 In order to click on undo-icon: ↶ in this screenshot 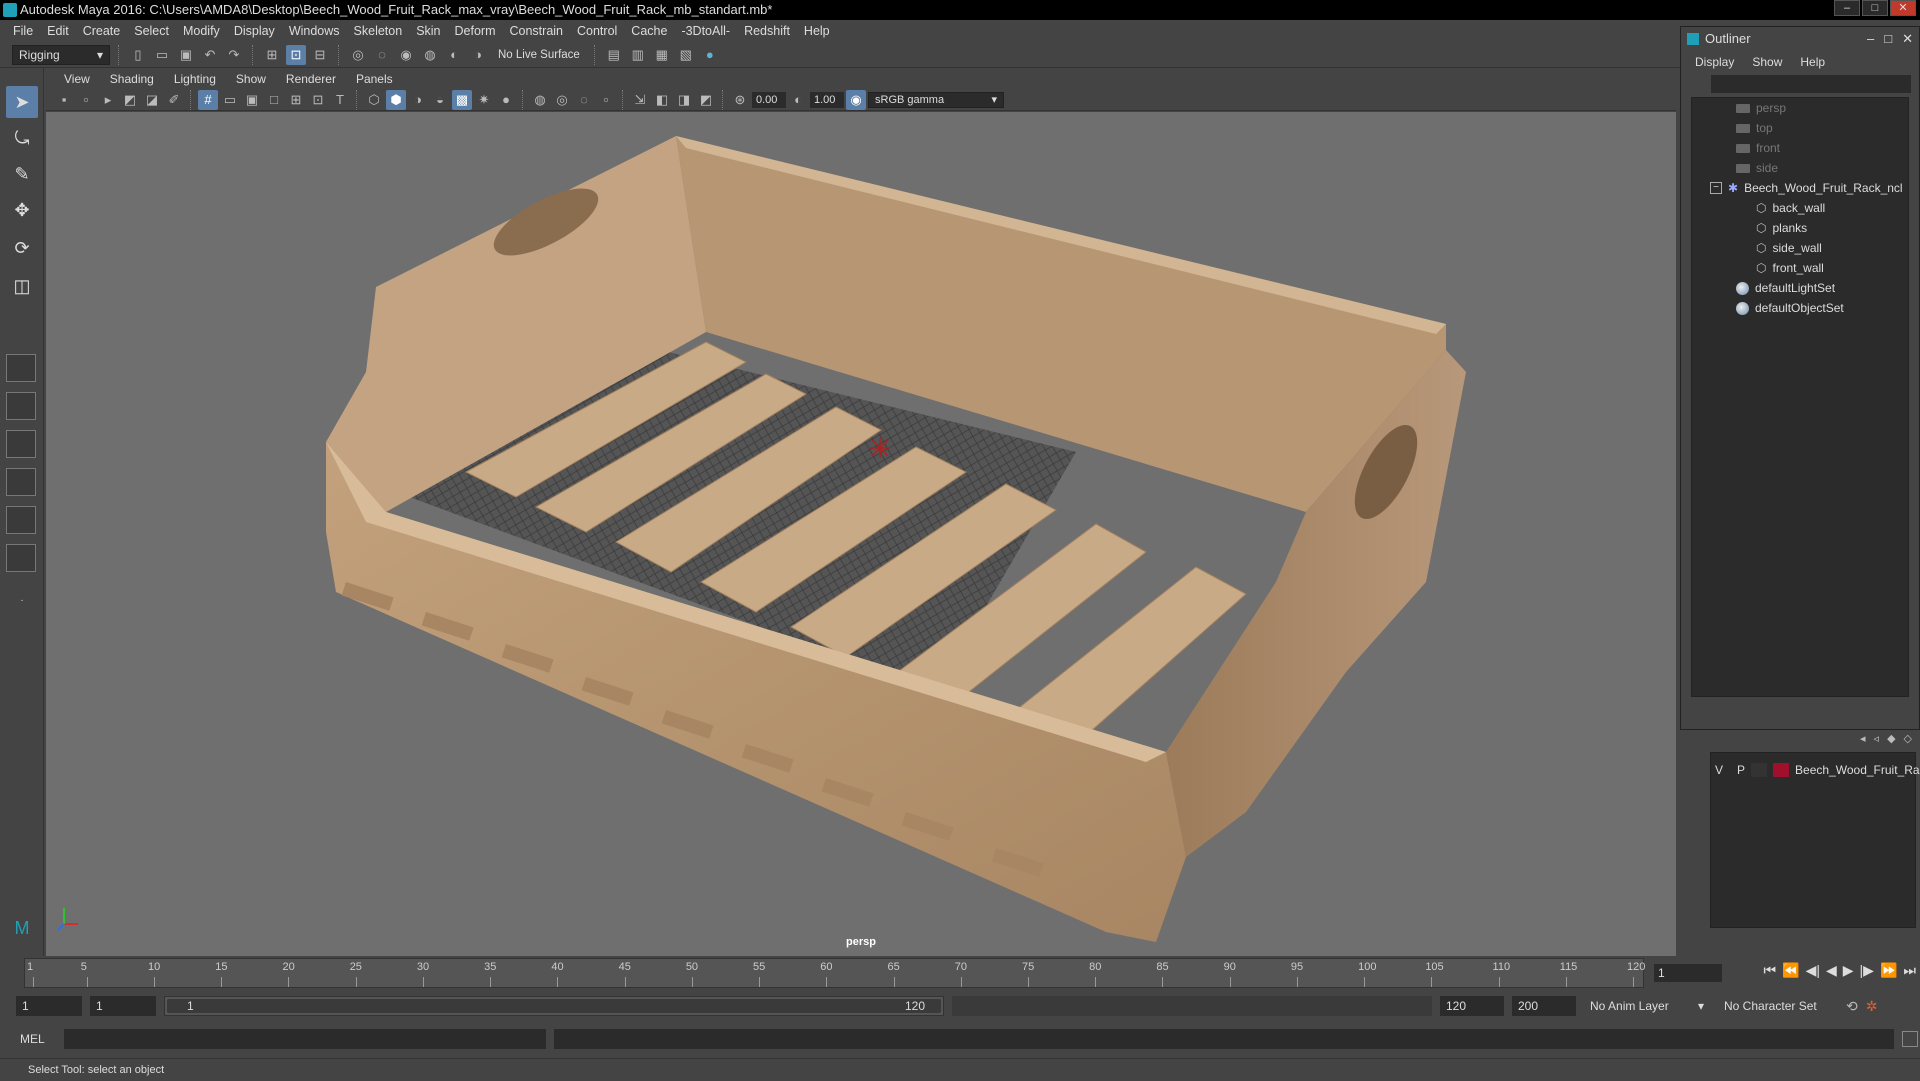, I will do `click(210, 55)`.